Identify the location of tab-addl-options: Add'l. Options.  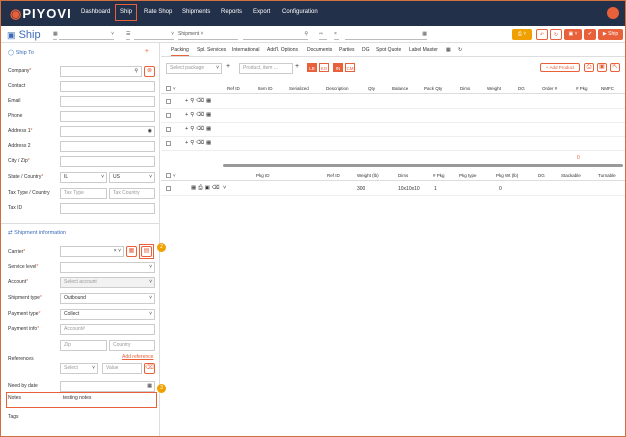
(282, 50).